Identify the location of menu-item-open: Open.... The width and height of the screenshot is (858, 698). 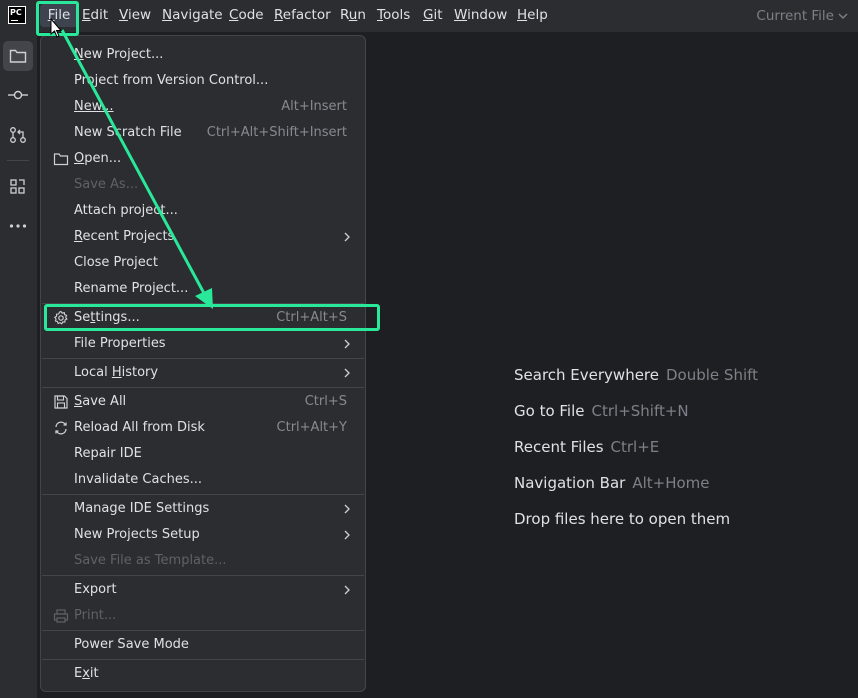
(203, 159).